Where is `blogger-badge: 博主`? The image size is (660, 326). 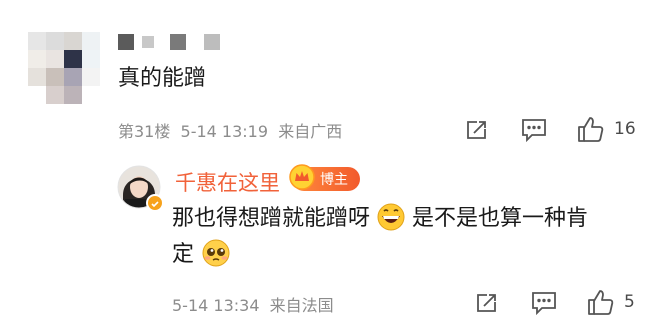
blogger-badge: 博主 is located at coordinates (324, 177).